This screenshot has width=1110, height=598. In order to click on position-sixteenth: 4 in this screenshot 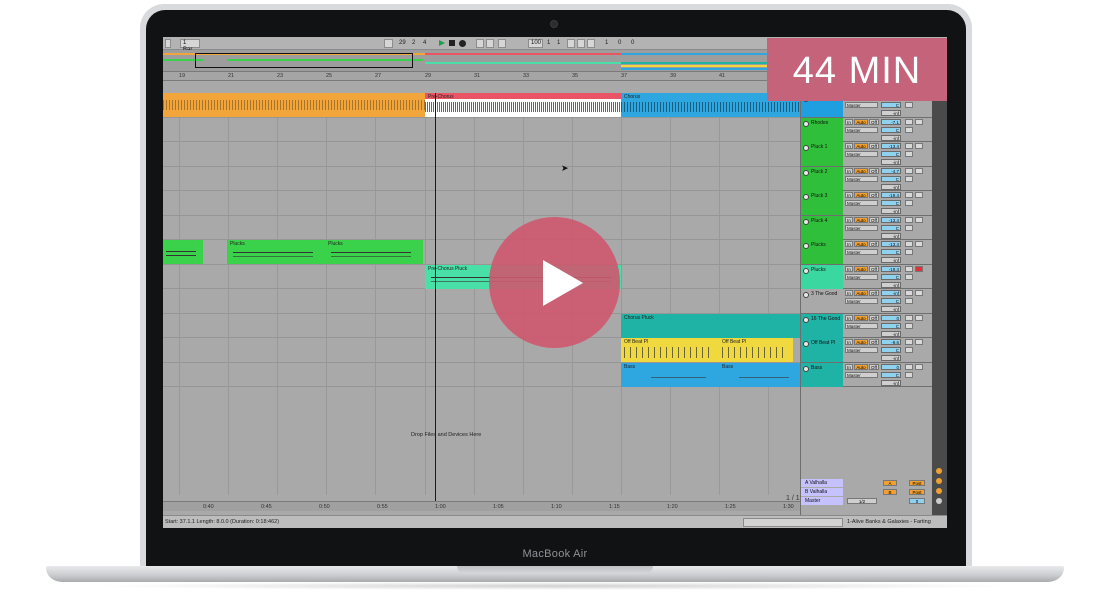, I will do `click(424, 43)`.